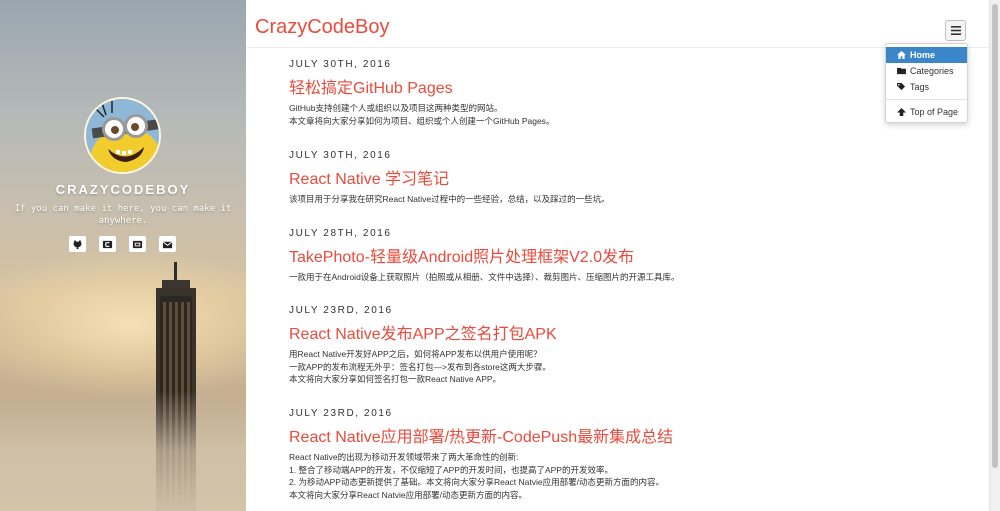 The width and height of the screenshot is (1000, 511). What do you see at coordinates (923, 55) in the screenshot?
I see `menu-item-label: Home` at bounding box center [923, 55].